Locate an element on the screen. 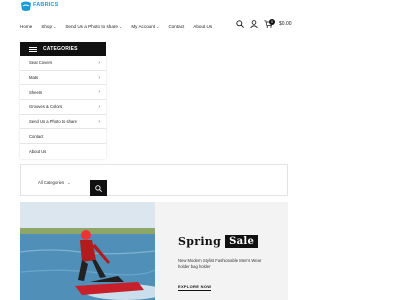 The width and height of the screenshot is (400, 300). nav-item-my-account: My Account ⌄ is located at coordinates (145, 26).